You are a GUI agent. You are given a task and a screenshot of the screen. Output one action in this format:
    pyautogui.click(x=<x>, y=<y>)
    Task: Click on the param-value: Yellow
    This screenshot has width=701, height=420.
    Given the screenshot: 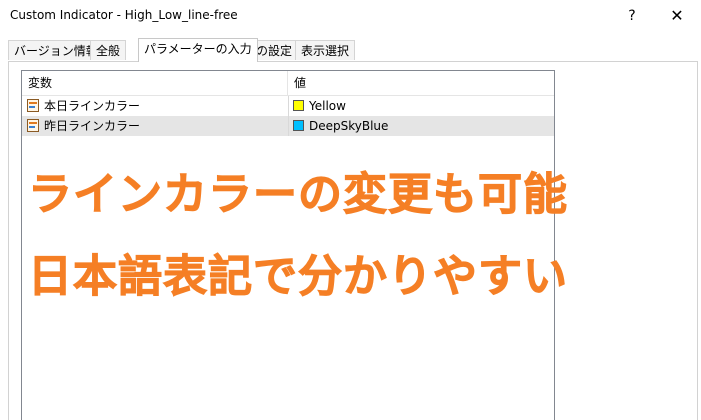 What is the action you would take?
    pyautogui.click(x=327, y=106)
    